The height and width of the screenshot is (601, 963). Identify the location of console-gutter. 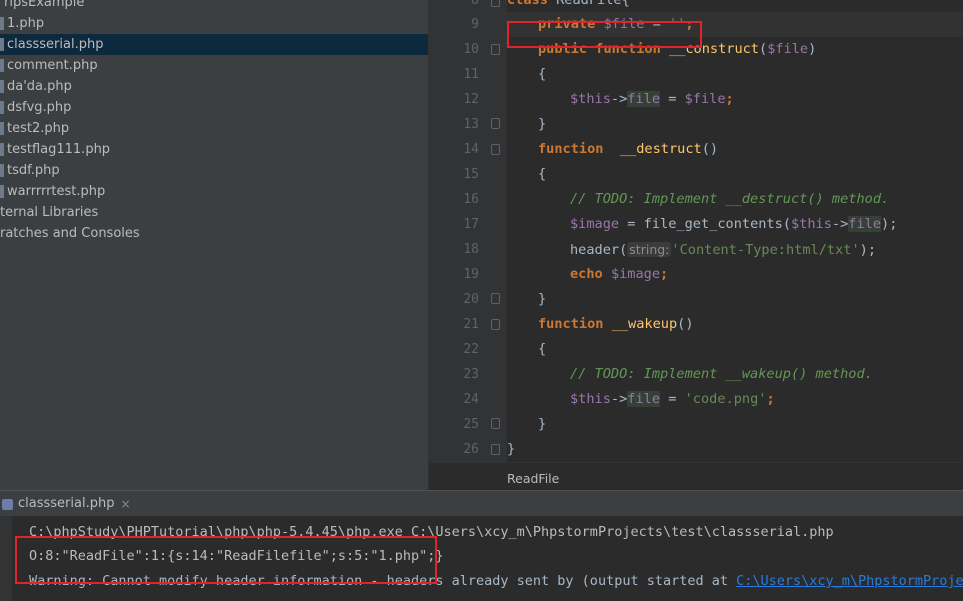
(6, 558).